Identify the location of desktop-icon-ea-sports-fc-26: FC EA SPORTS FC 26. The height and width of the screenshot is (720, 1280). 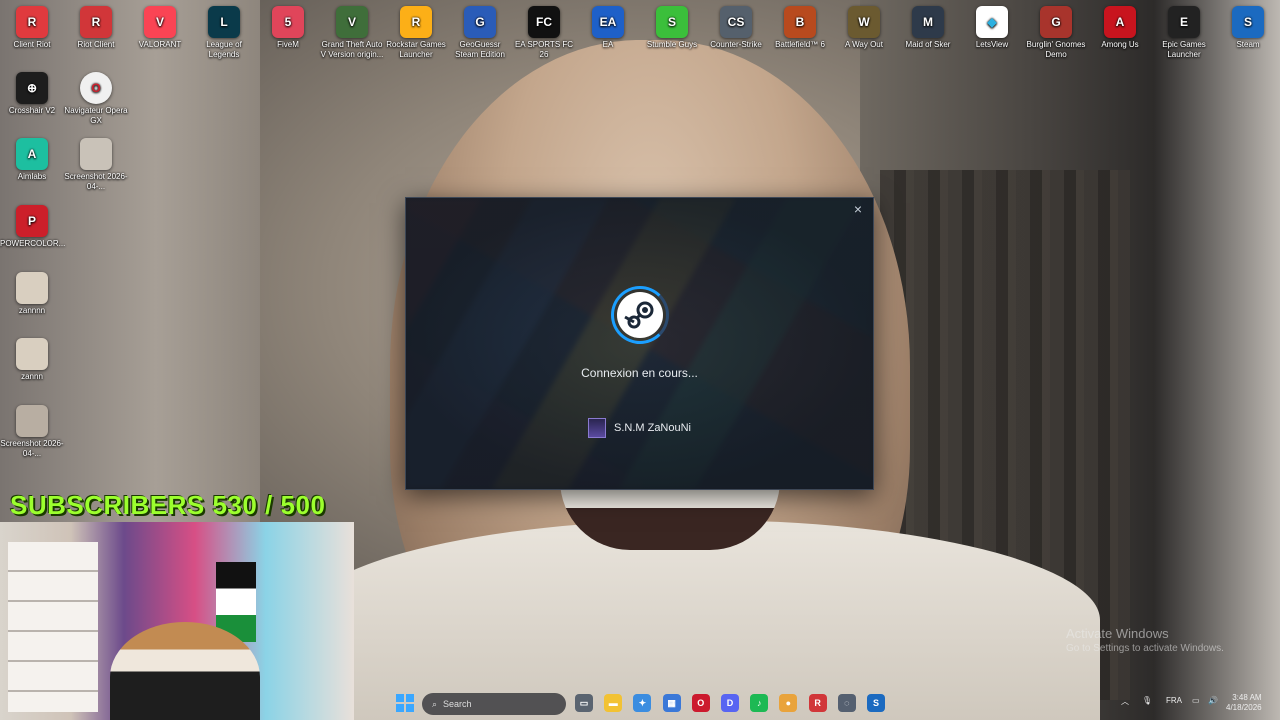
(544, 33).